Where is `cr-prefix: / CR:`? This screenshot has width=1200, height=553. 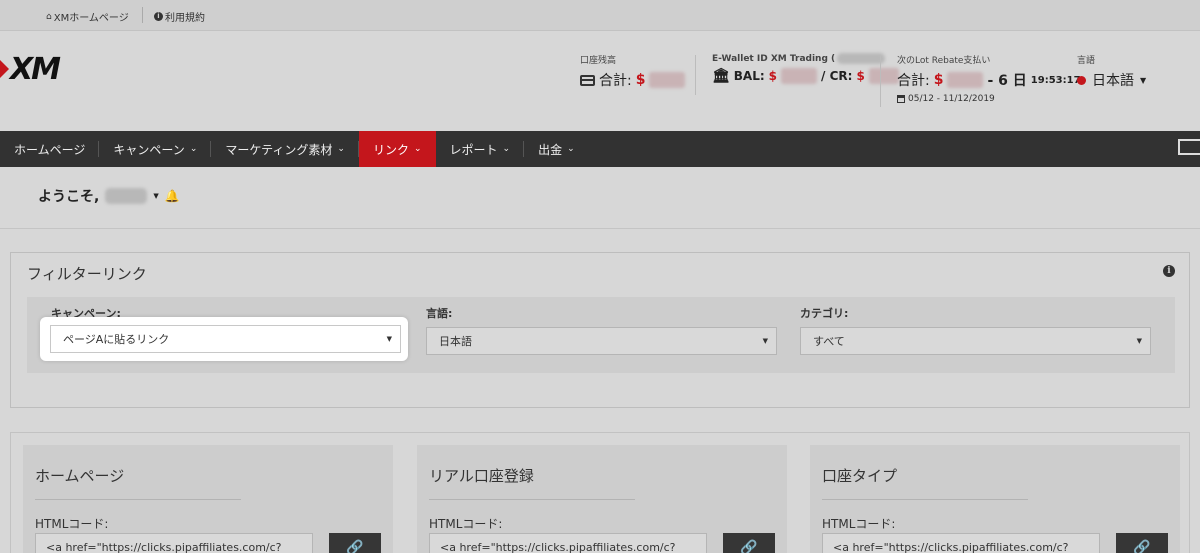 cr-prefix: / CR: is located at coordinates (837, 76).